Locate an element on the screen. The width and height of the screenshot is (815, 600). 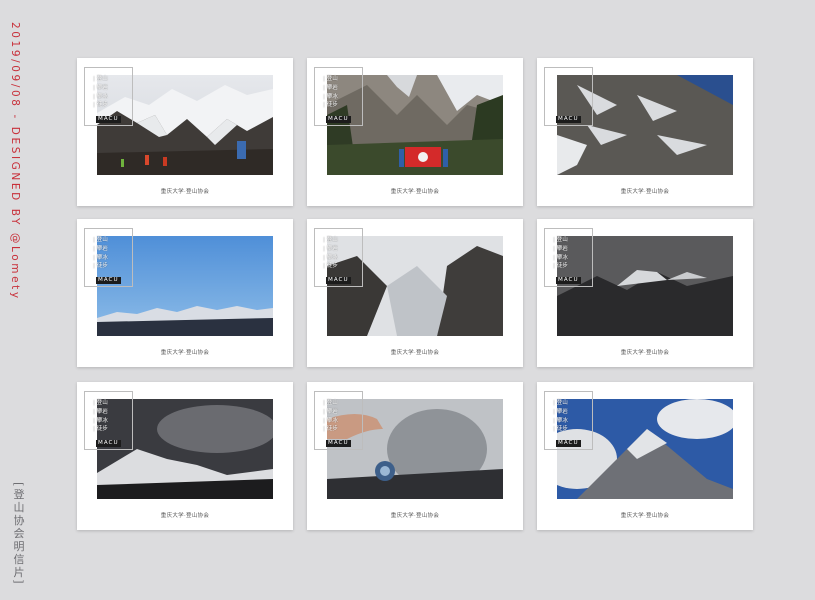
postcard-2: | 登山 | 攀岩 | 攀冰 | 徒步 MACU 重庆大学·登山协会 is located at coordinates (415, 132).